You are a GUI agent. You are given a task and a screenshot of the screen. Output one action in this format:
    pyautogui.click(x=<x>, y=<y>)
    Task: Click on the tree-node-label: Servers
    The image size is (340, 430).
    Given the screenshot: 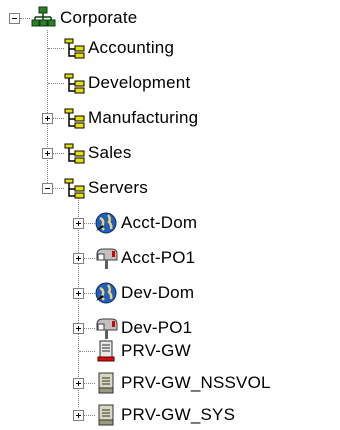 What is the action you would take?
    pyautogui.click(x=118, y=188)
    